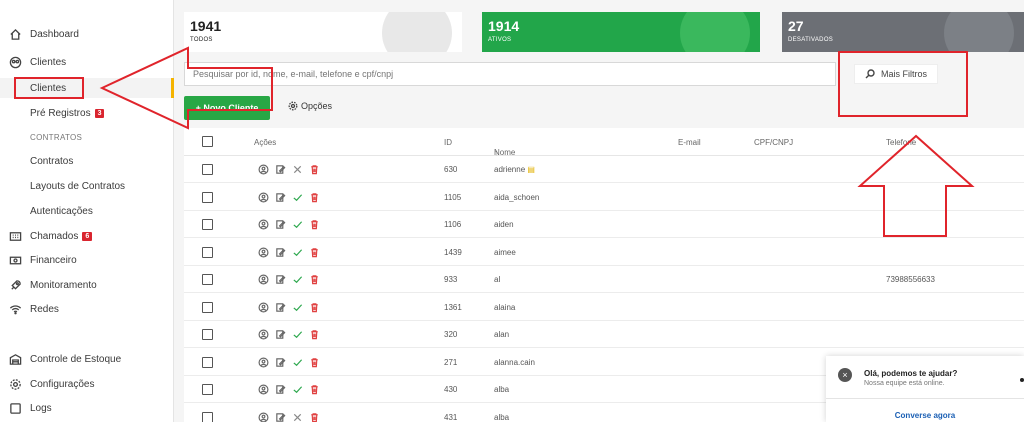 This screenshot has height=422, width=1024. I want to click on new-client-button: + Novo Cliente, so click(227, 108).